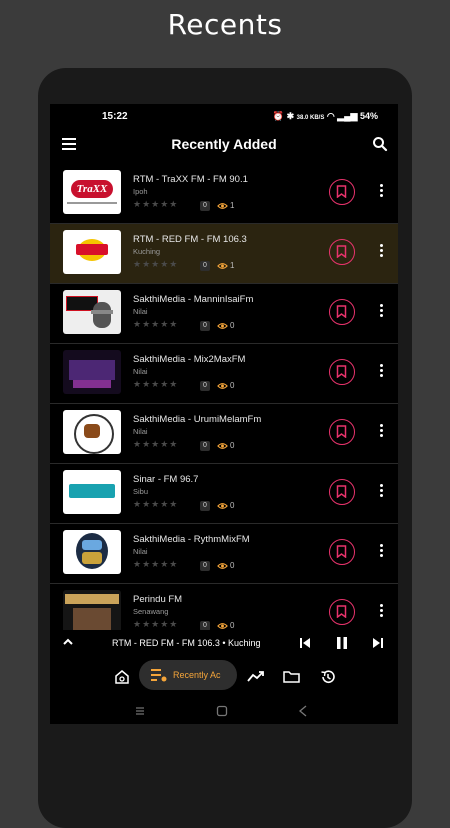 This screenshot has width=450, height=828. I want to click on trending-icon, so click(256, 676).